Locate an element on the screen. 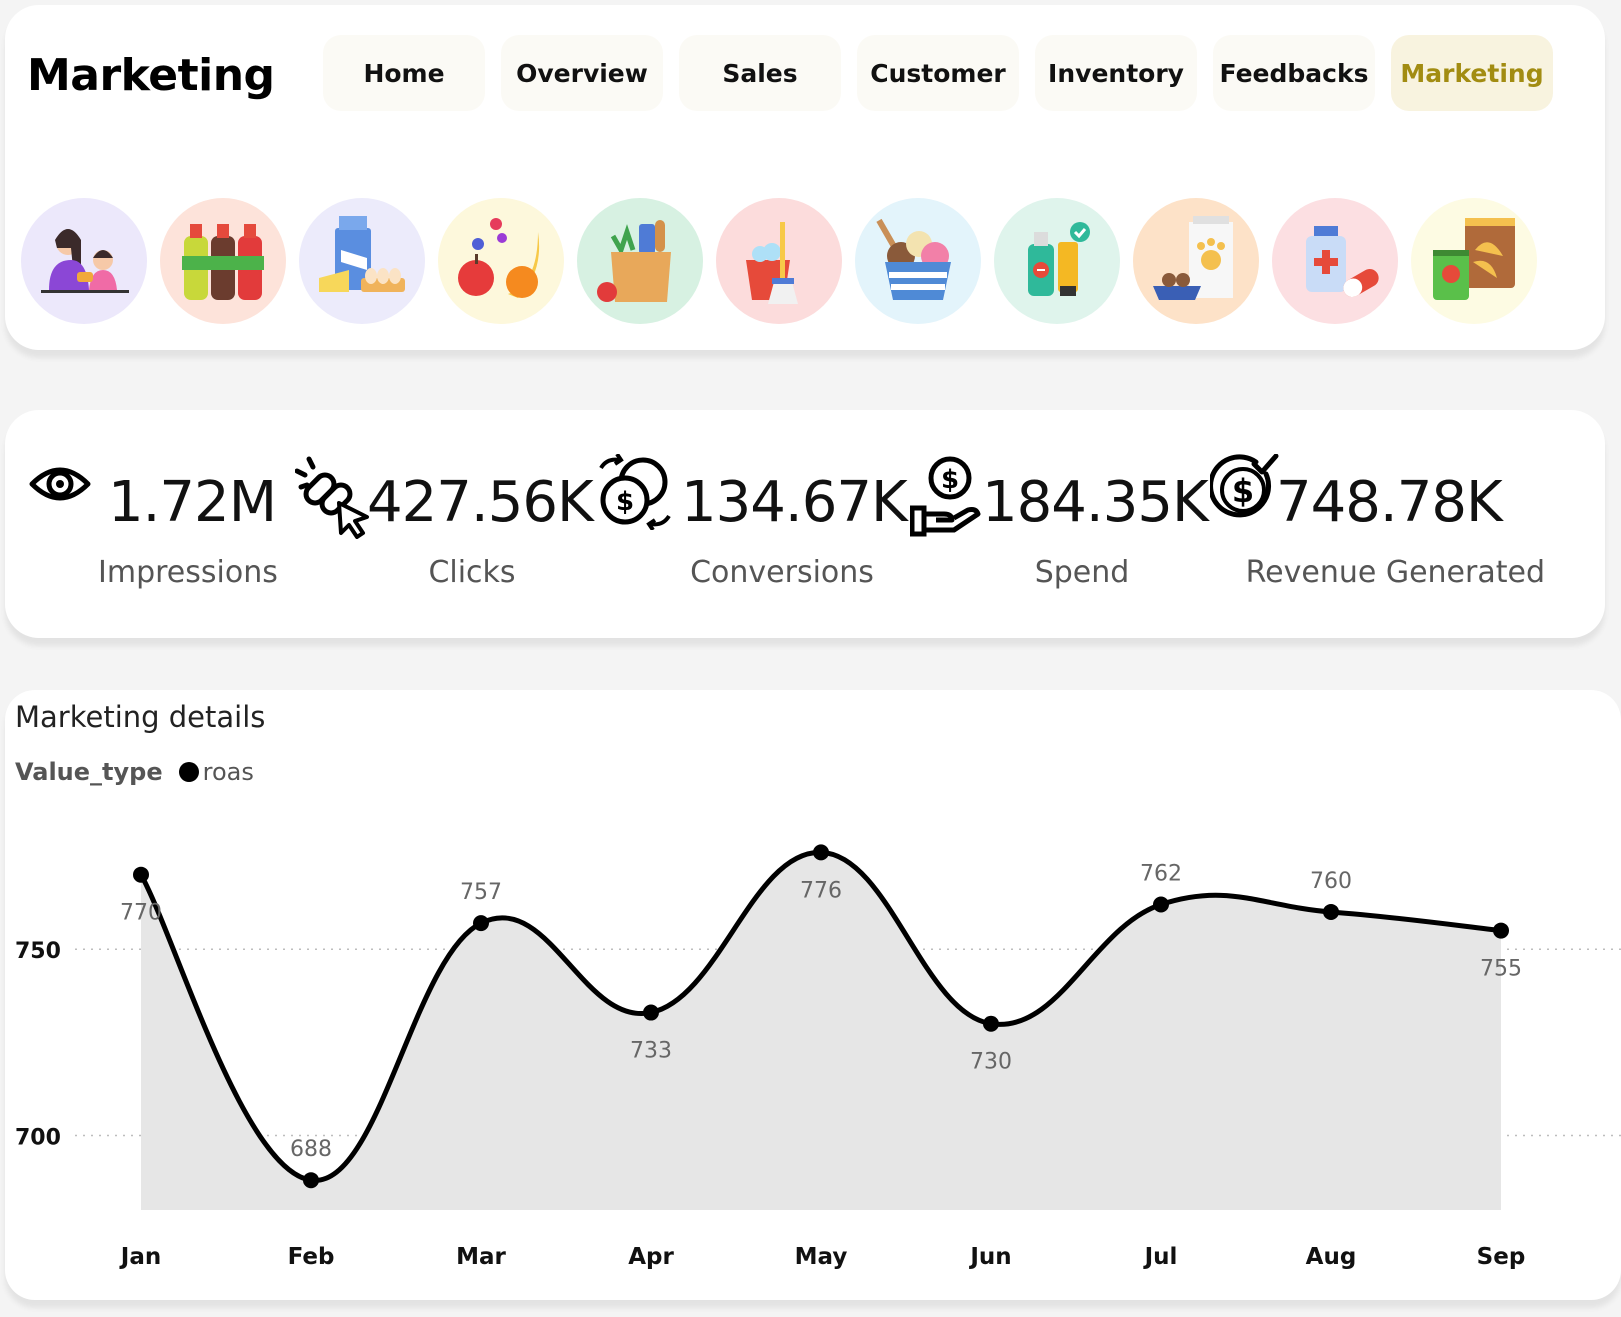 The height and width of the screenshot is (1317, 1621). dairy-eggs-icon is located at coordinates (362, 261).